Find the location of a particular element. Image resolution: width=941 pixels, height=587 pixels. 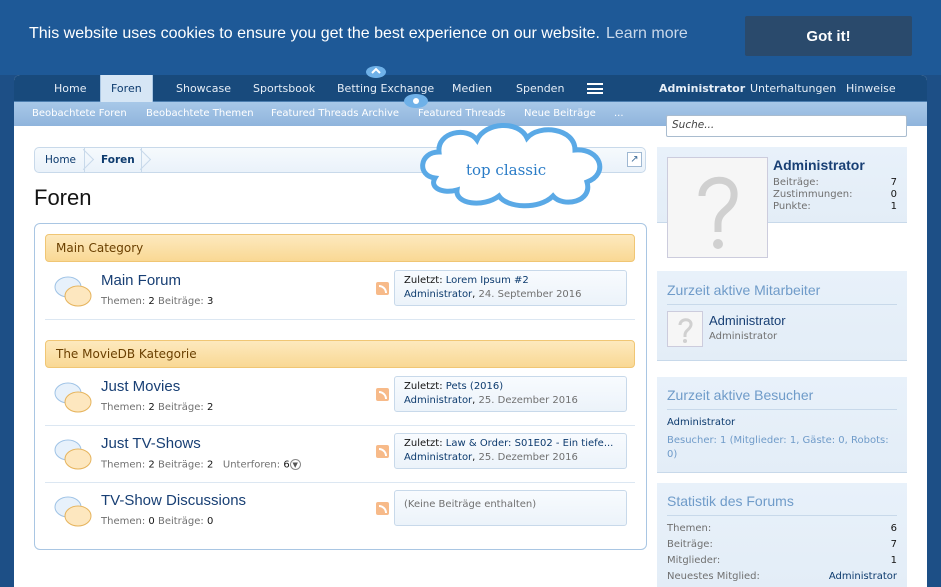

learn-more-link: Learn more is located at coordinates (647, 33).